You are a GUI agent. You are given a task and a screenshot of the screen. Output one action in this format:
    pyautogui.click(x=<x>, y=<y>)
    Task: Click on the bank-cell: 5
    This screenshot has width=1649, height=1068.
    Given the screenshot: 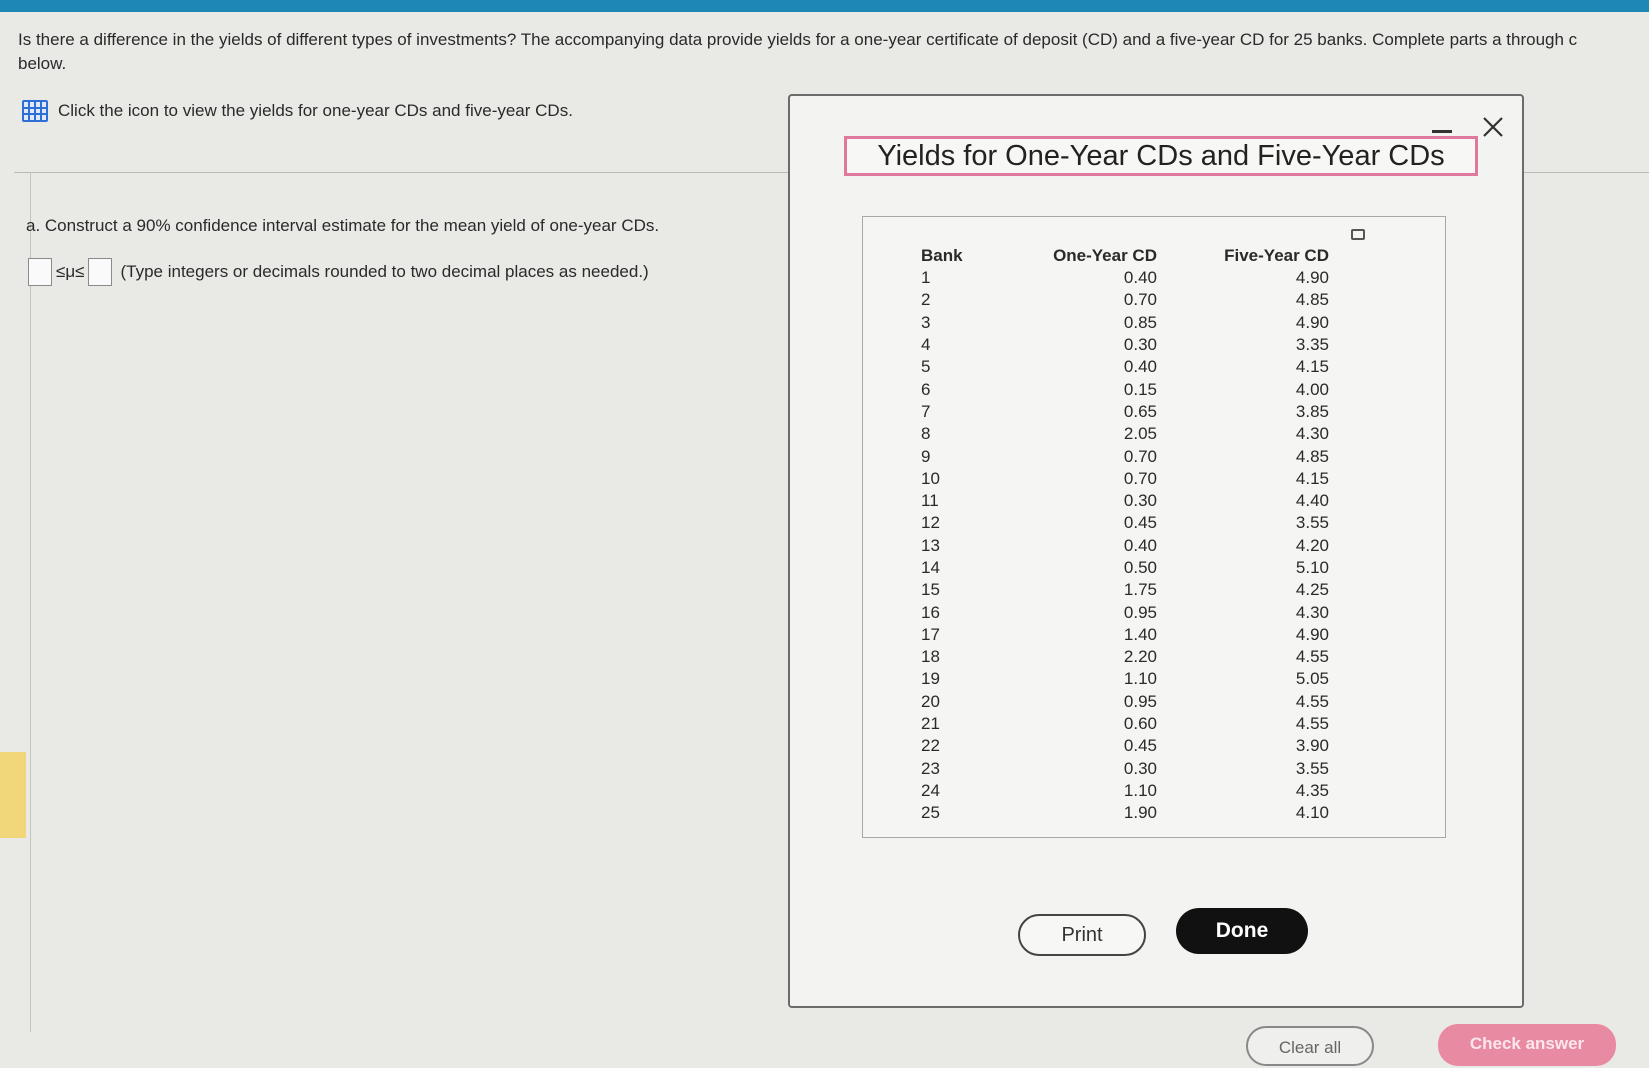 What is the action you would take?
    pyautogui.click(x=926, y=367)
    